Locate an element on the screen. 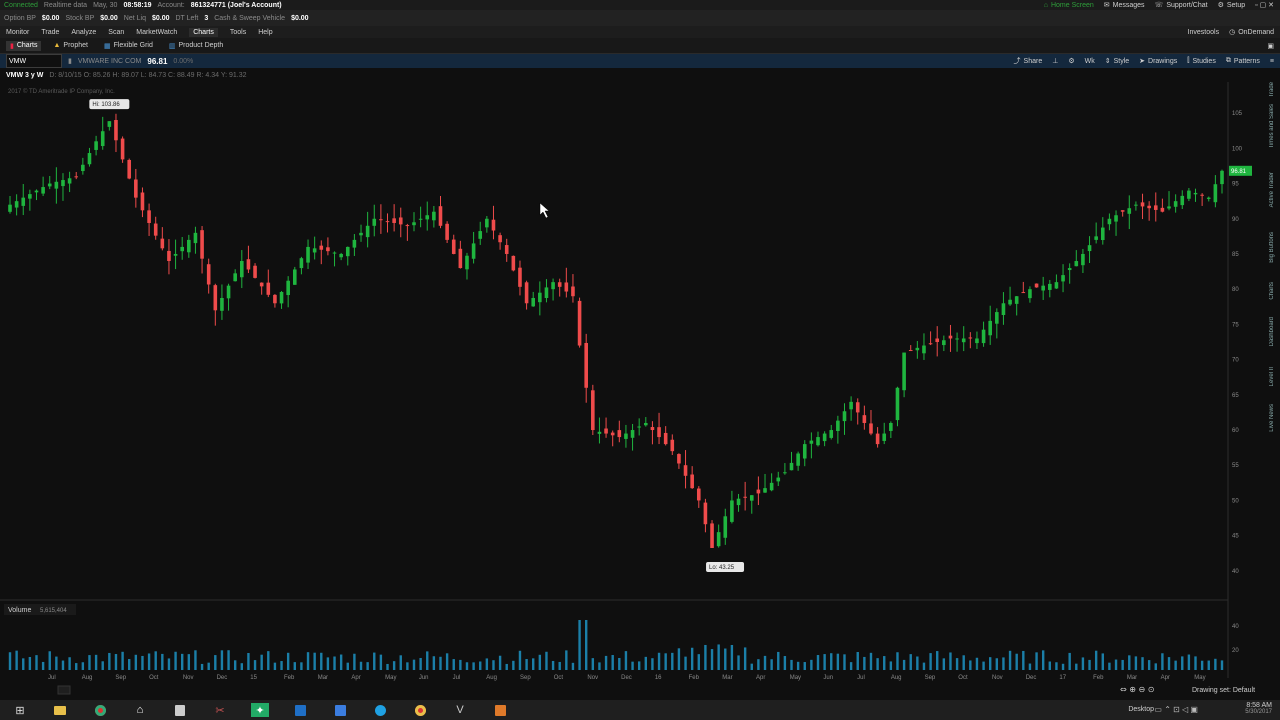  folder-icon is located at coordinates (60, 710).